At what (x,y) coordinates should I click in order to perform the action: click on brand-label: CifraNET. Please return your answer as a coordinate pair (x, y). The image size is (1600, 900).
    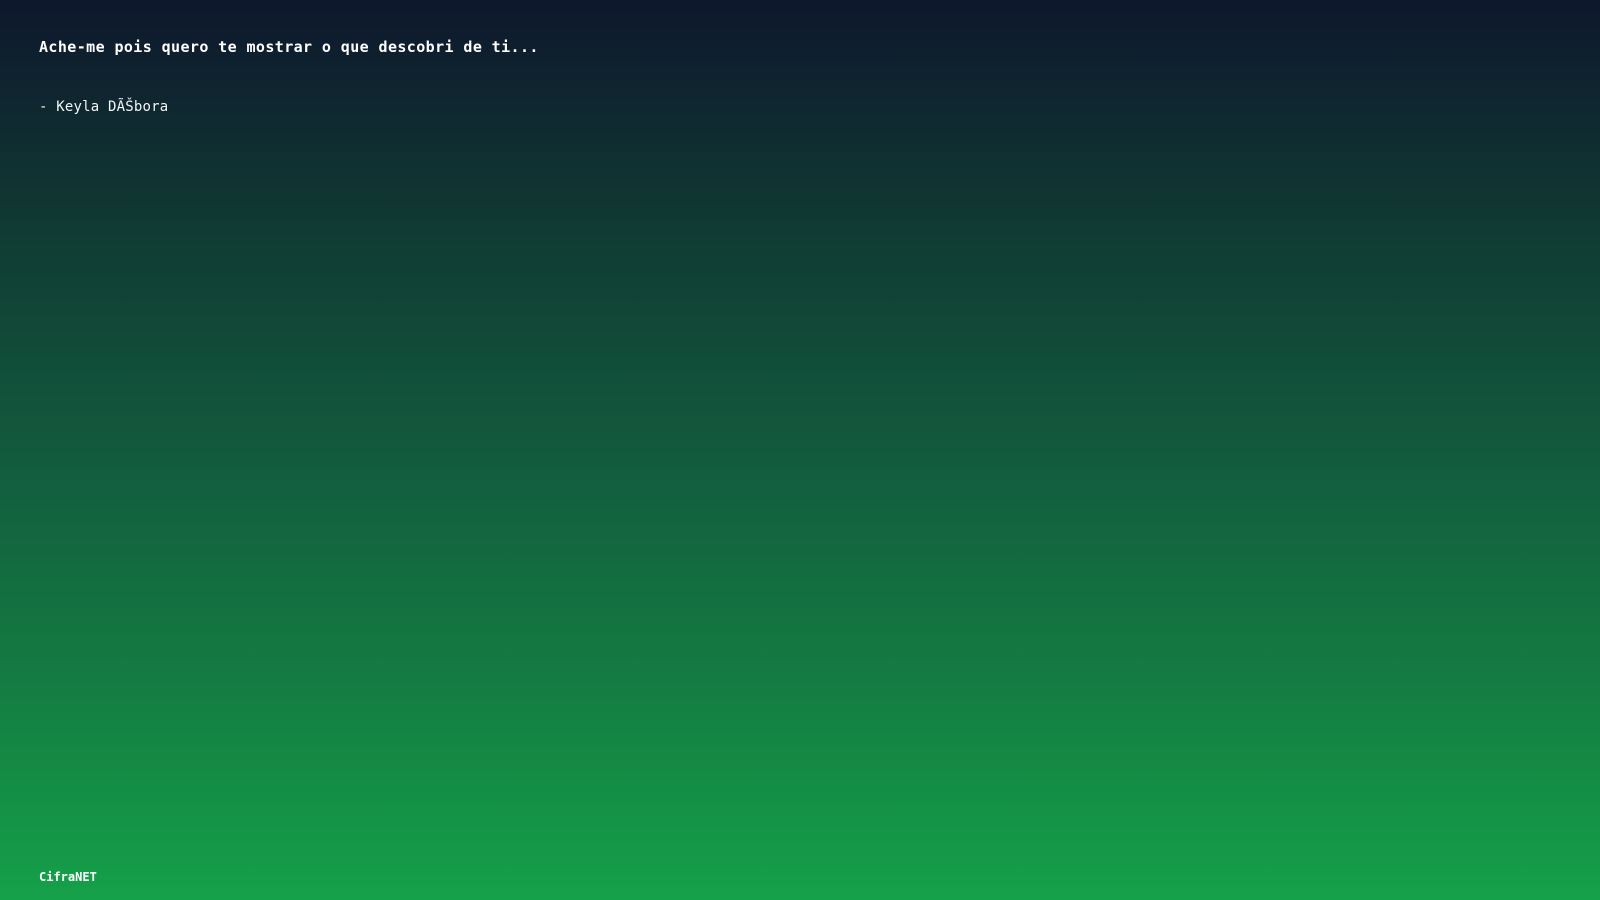
    Looking at the image, I should click on (68, 877).